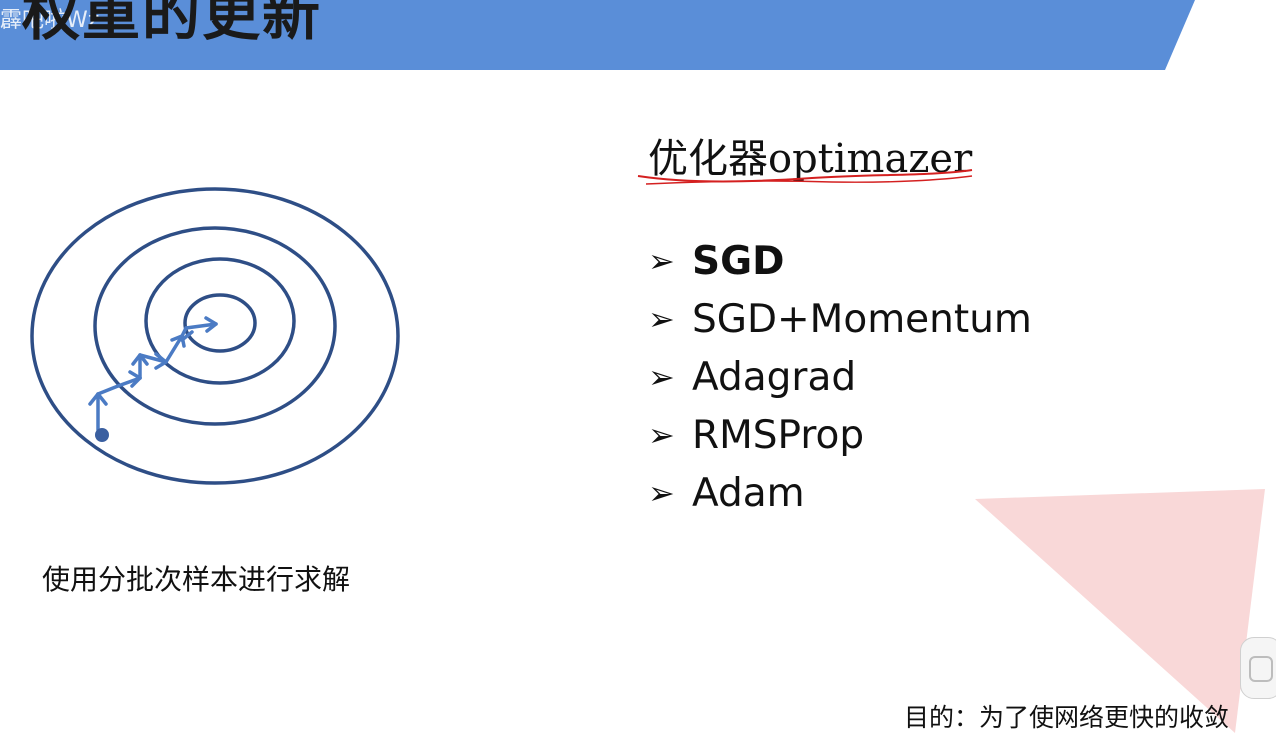  Describe the element at coordinates (172, 24) in the screenshot. I see `page-title: 权重的更新` at that location.